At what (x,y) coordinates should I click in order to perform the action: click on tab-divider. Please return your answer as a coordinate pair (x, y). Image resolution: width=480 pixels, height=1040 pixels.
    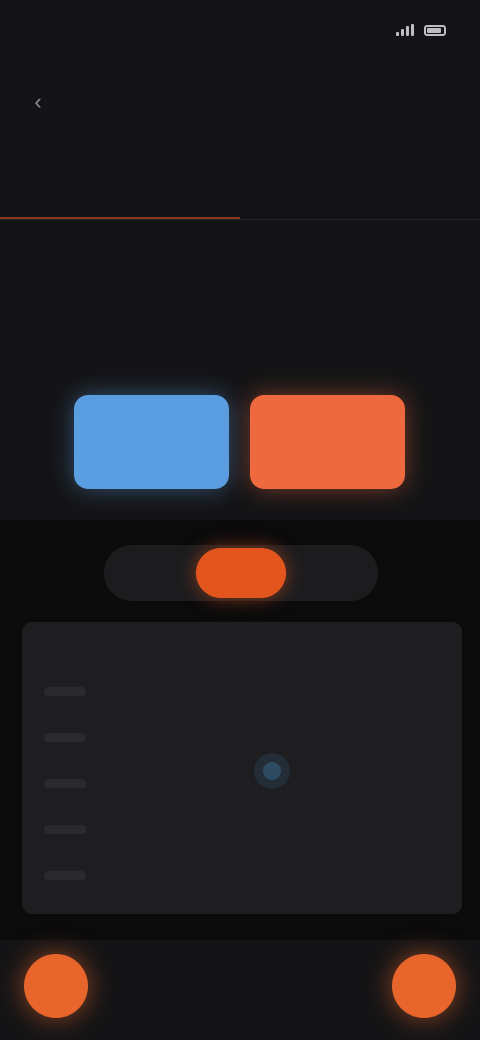
    Looking at the image, I should click on (240, 219).